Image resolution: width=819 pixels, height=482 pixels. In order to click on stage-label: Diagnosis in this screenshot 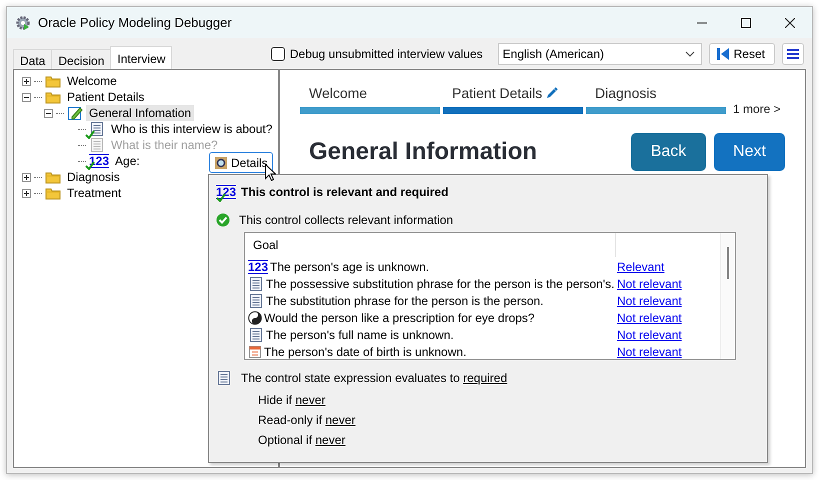, I will do `click(625, 93)`.